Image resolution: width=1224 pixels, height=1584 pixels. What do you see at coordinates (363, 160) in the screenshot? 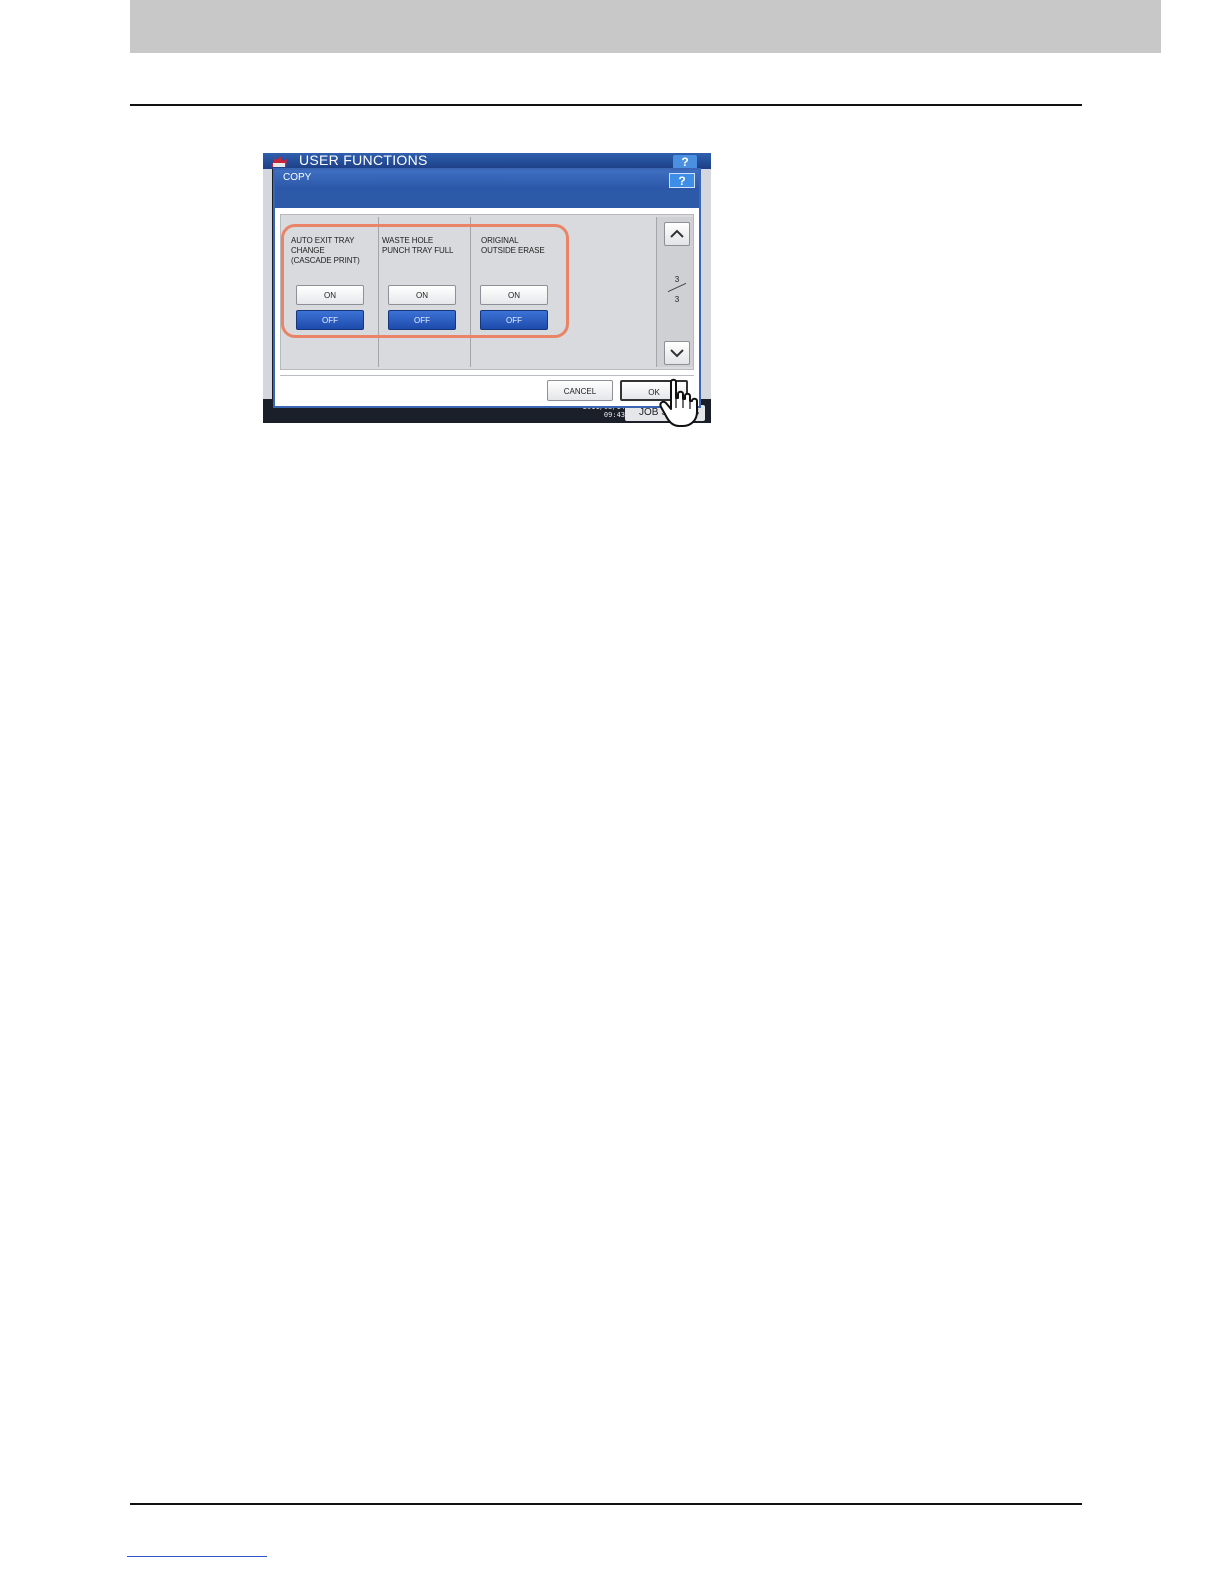
I see `background-title: USER FUNCTIONS` at bounding box center [363, 160].